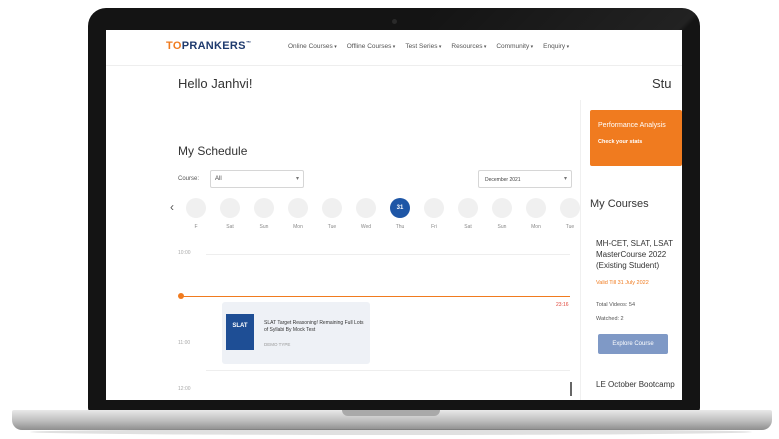  I want to click on course-filter-label: Course:, so click(189, 179).